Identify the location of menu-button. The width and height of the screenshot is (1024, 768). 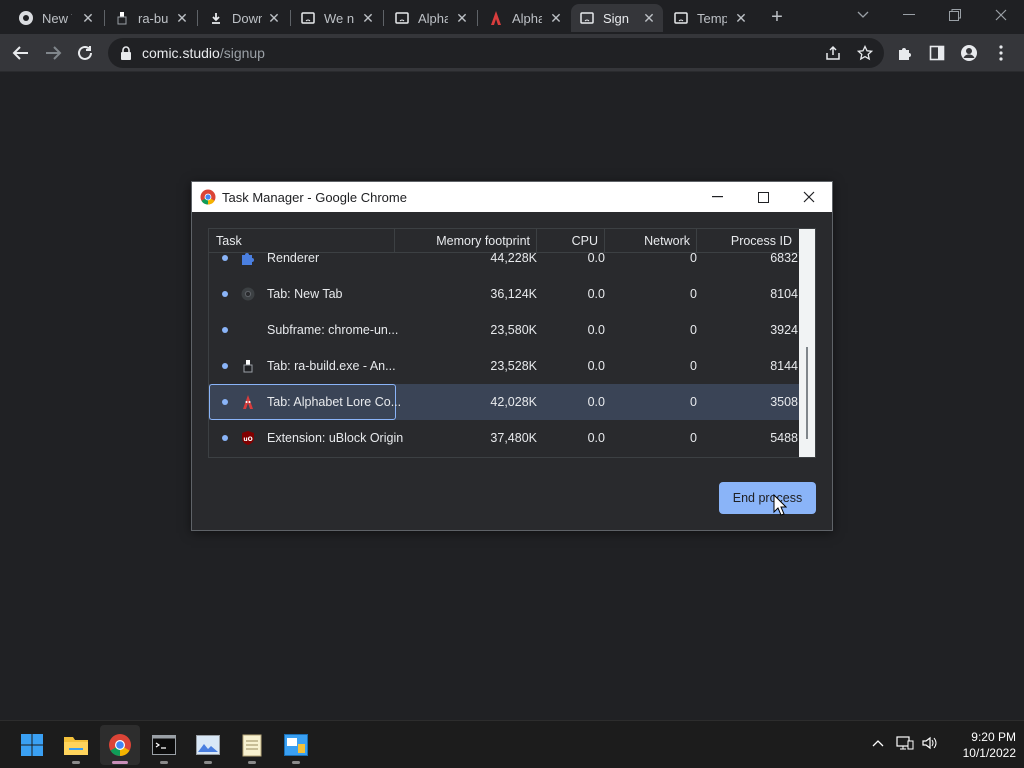
(1001, 53).